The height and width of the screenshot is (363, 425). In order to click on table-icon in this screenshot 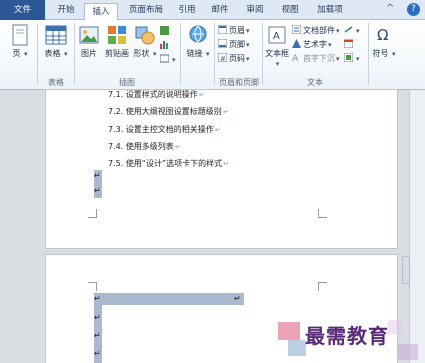, I will do `click(56, 35)`.